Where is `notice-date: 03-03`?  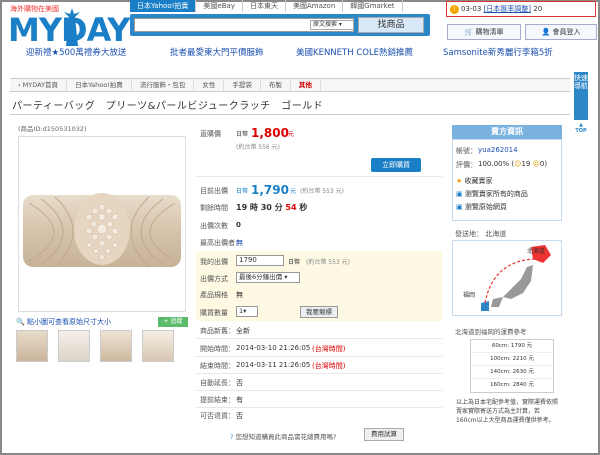
notice-date: 03-03 is located at coordinates (471, 9).